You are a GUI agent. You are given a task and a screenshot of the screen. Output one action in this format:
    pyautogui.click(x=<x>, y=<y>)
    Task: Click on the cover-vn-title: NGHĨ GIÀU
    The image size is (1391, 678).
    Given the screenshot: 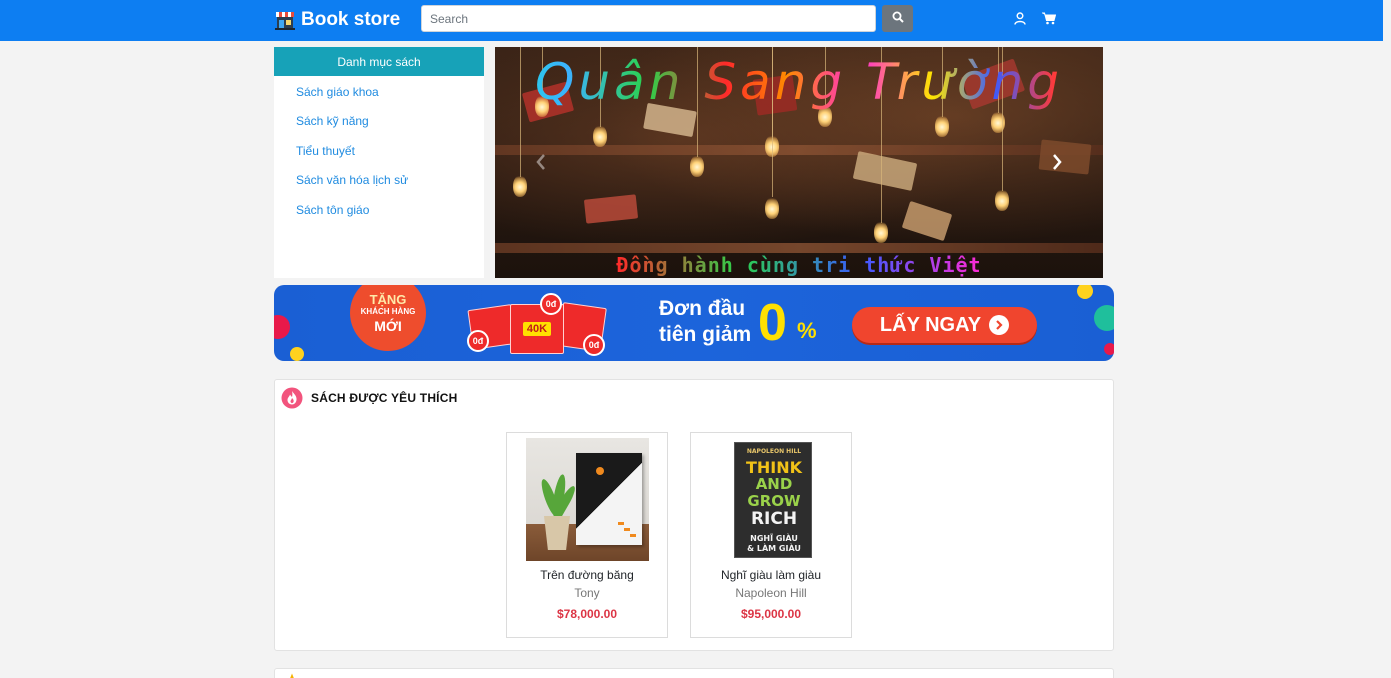 What is the action you would take?
    pyautogui.click(x=774, y=538)
    